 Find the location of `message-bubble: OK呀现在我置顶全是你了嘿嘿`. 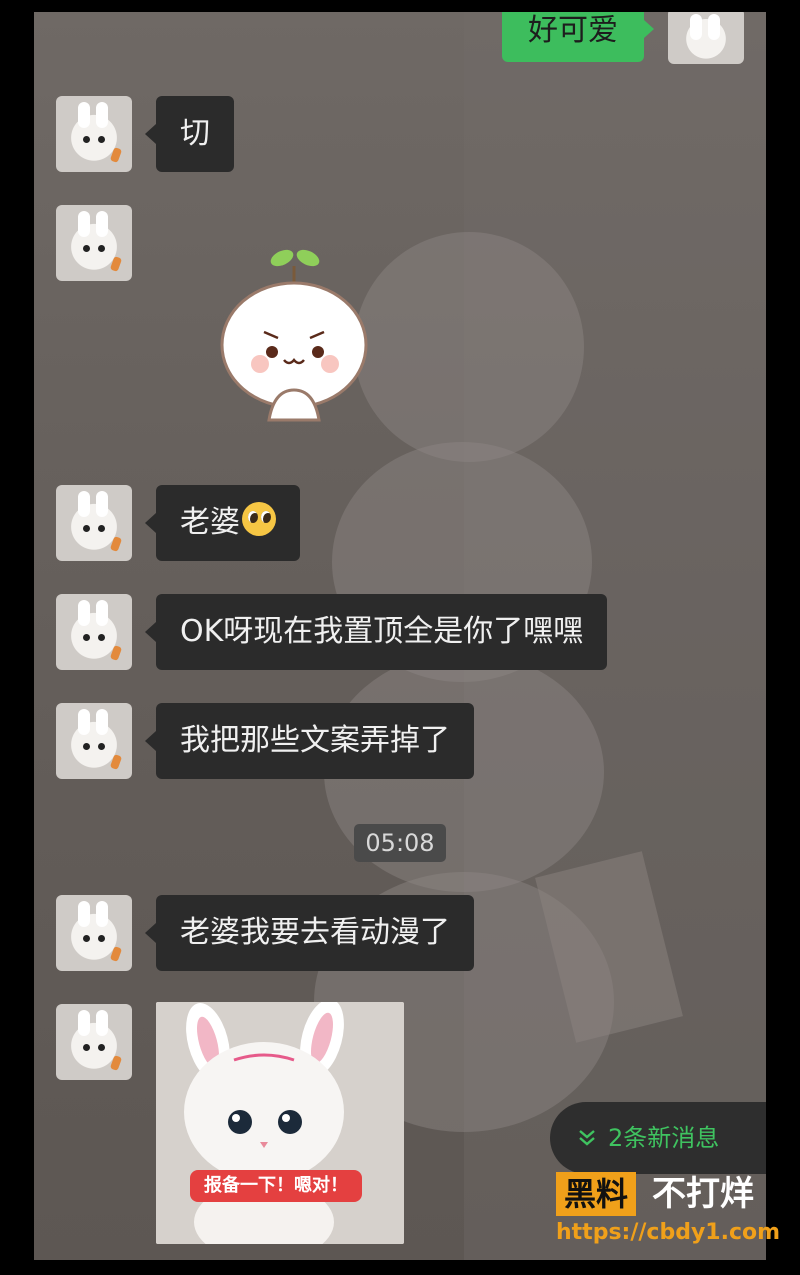

message-bubble: OK呀现在我置顶全是你了嘿嘿 is located at coordinates (376, 632).